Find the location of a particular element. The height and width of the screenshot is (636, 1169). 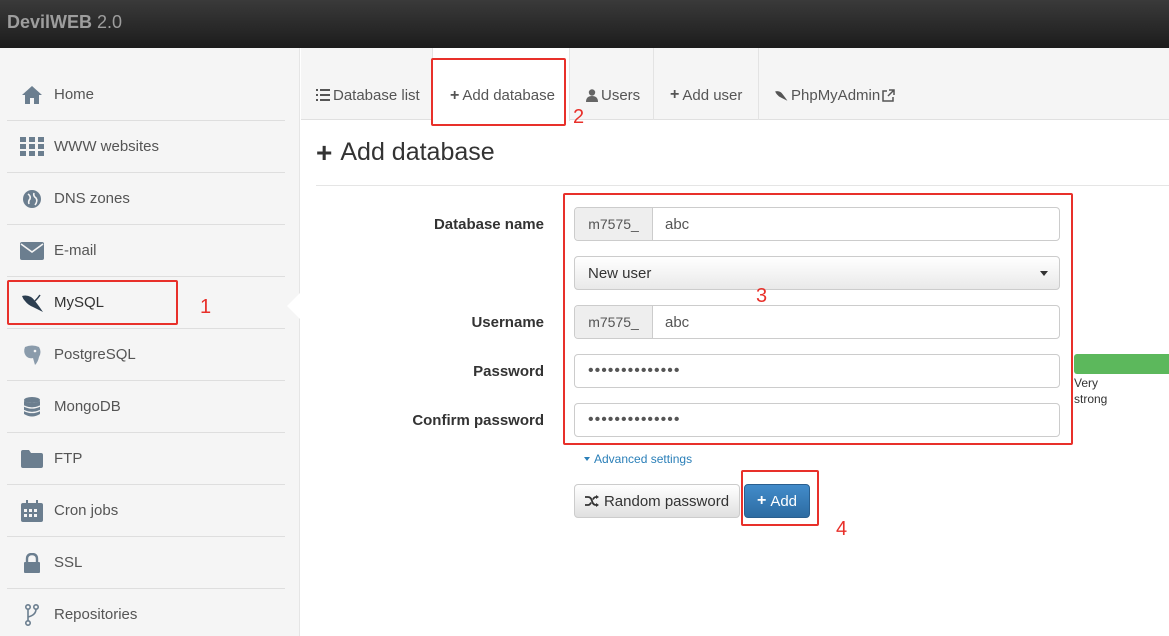

db-name-label: Database name is located at coordinates (488, 224).